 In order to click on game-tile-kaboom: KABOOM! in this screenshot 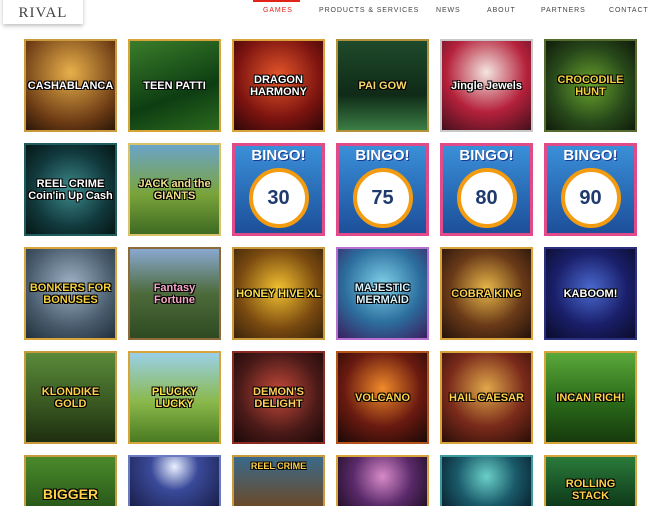, I will do `click(590, 293)`.